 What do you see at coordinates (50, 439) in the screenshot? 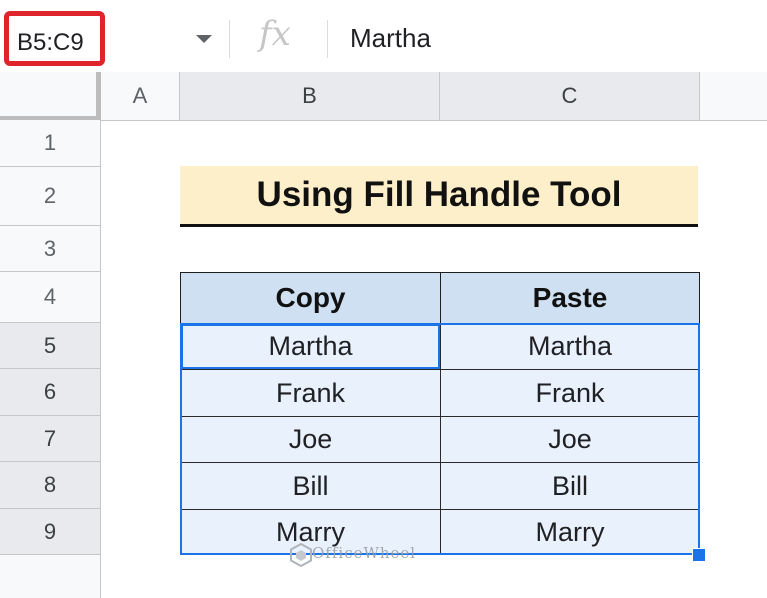
I see `row-header-7: 7` at bounding box center [50, 439].